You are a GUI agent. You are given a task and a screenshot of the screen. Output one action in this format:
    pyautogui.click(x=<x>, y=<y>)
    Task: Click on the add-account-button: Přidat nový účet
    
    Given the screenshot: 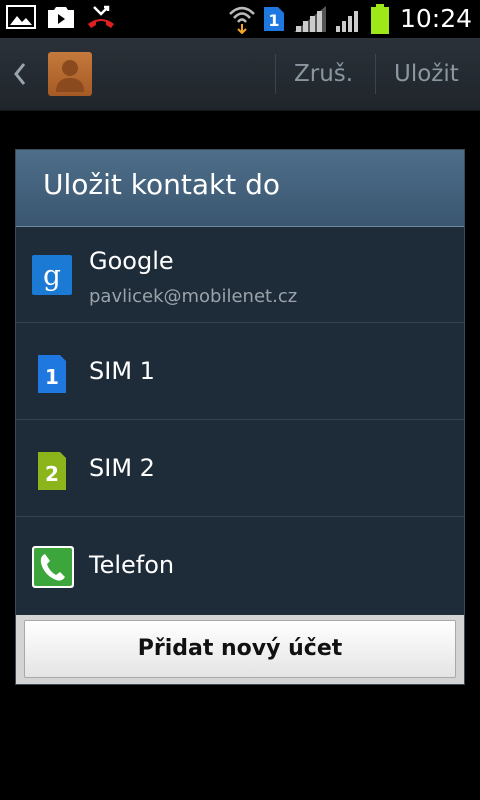 What is the action you would take?
    pyautogui.click(x=240, y=649)
    